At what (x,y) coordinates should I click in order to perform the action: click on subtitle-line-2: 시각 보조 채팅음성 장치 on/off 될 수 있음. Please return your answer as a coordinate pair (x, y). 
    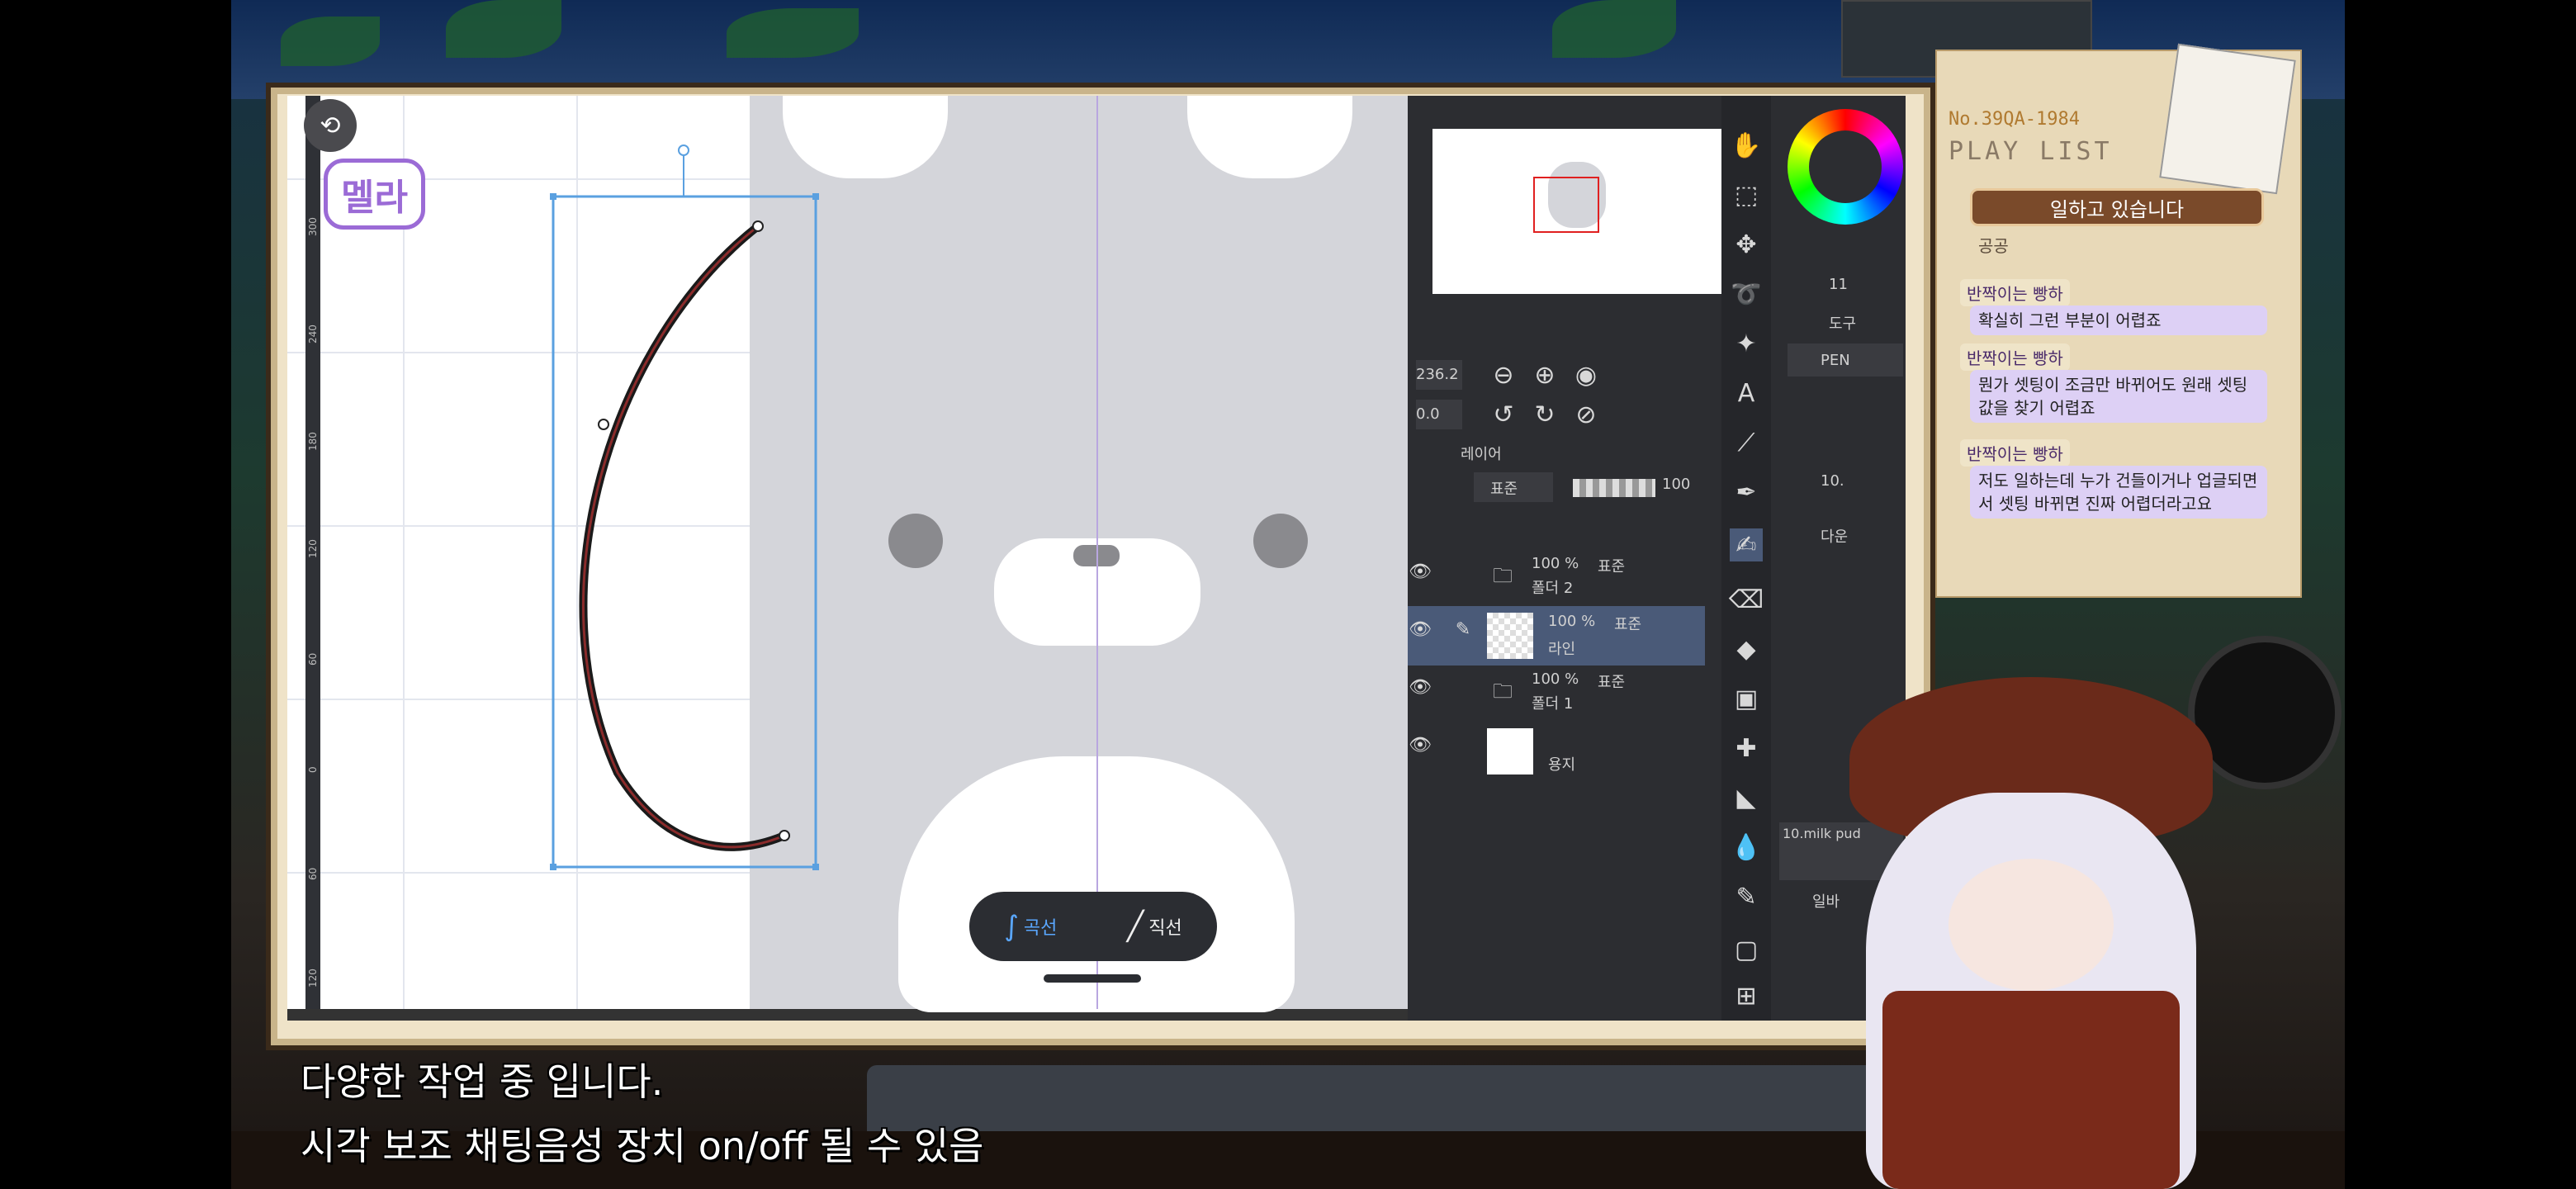
    Looking at the image, I should click on (642, 1146).